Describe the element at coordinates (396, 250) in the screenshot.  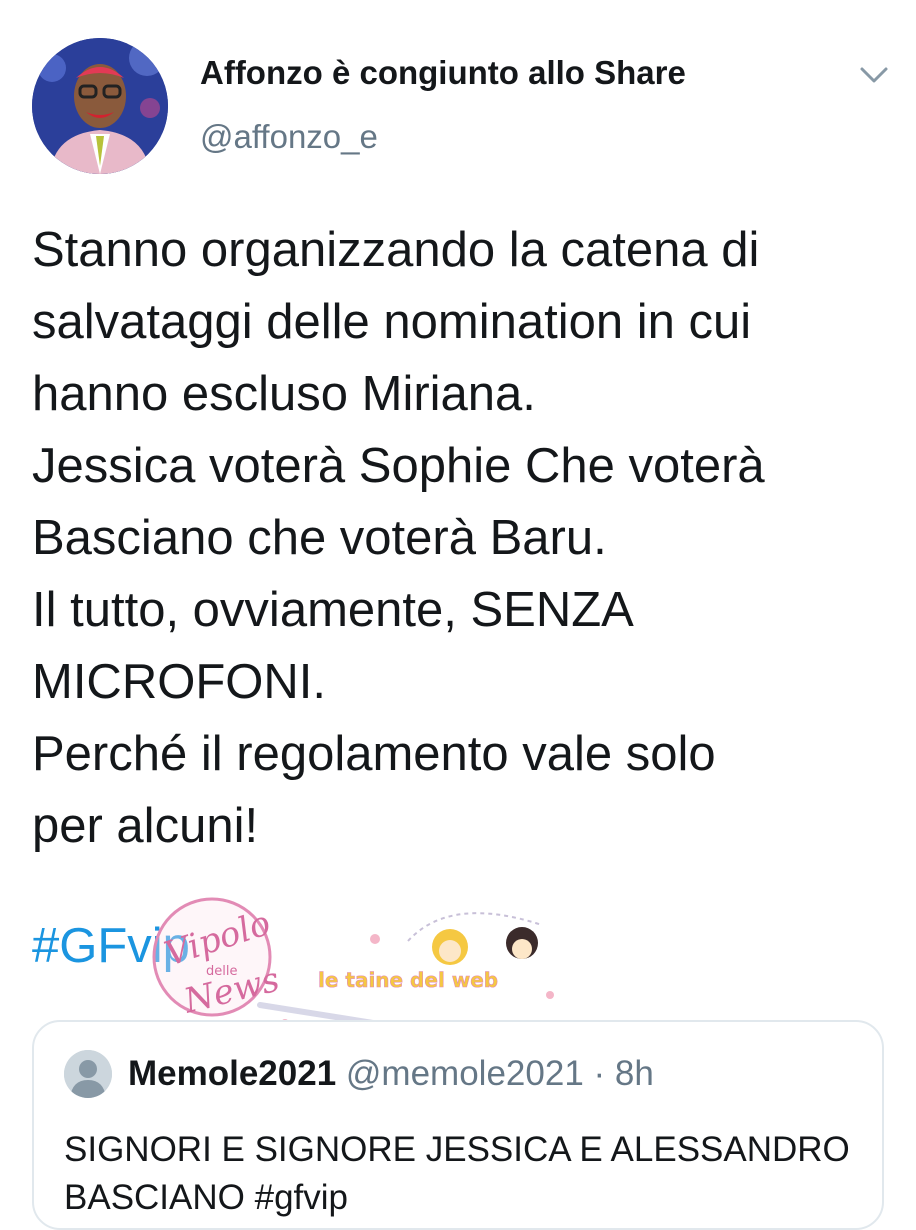
I see `tweet-text-line: Stanno organizzando la catena di` at that location.